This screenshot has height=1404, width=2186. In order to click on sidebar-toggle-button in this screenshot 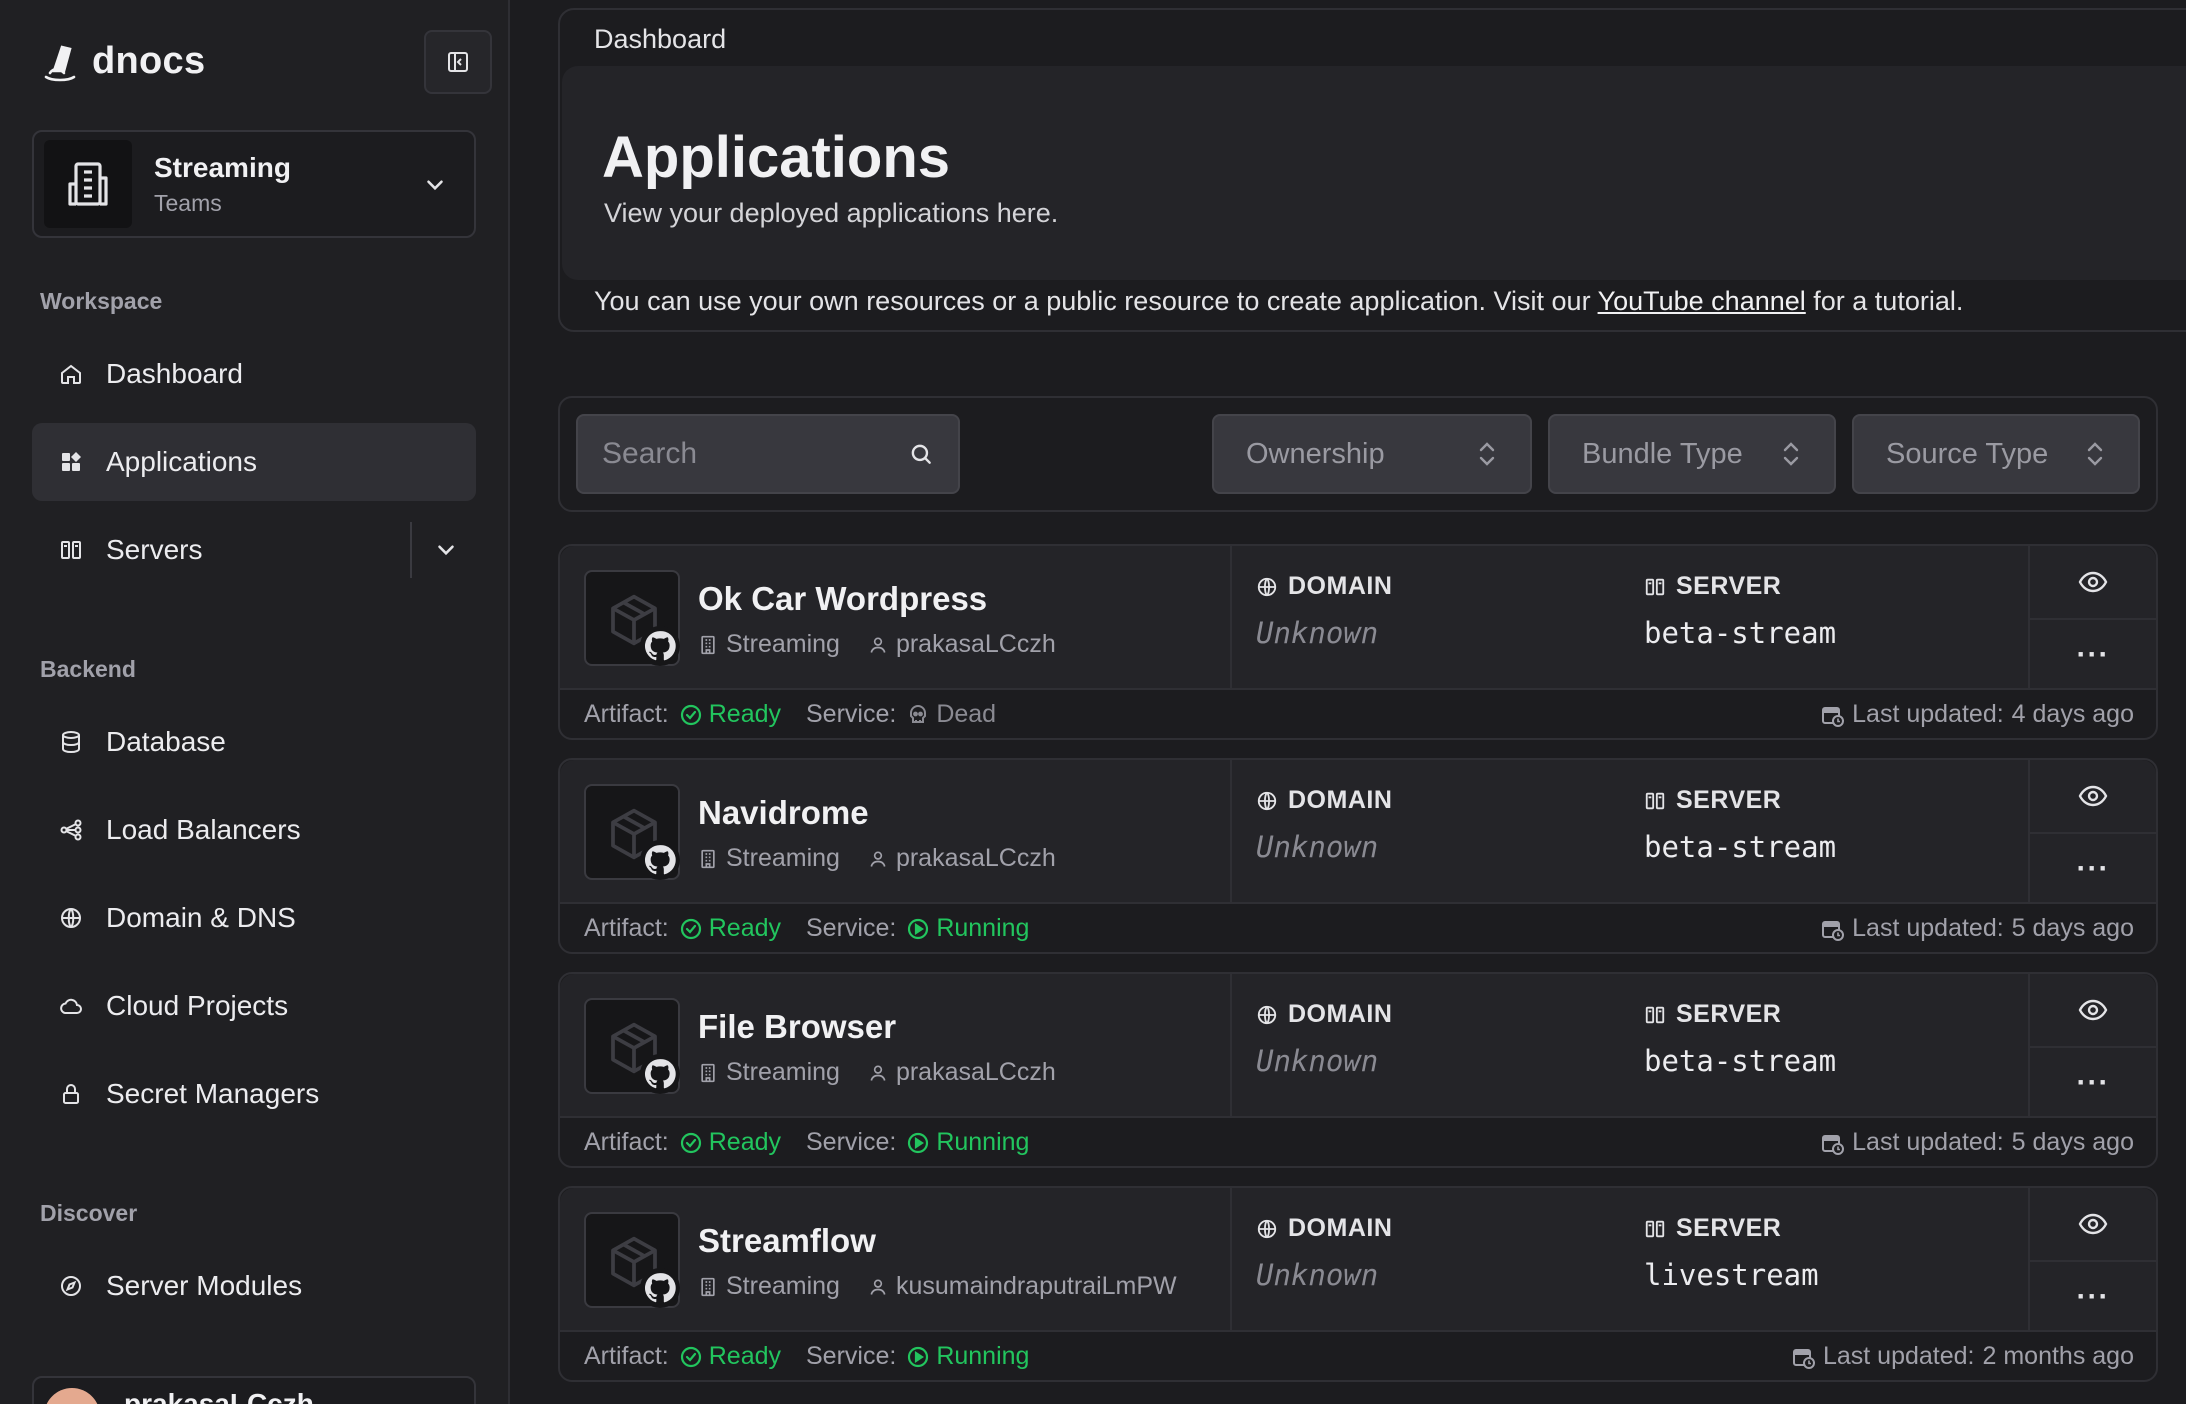, I will do `click(458, 62)`.